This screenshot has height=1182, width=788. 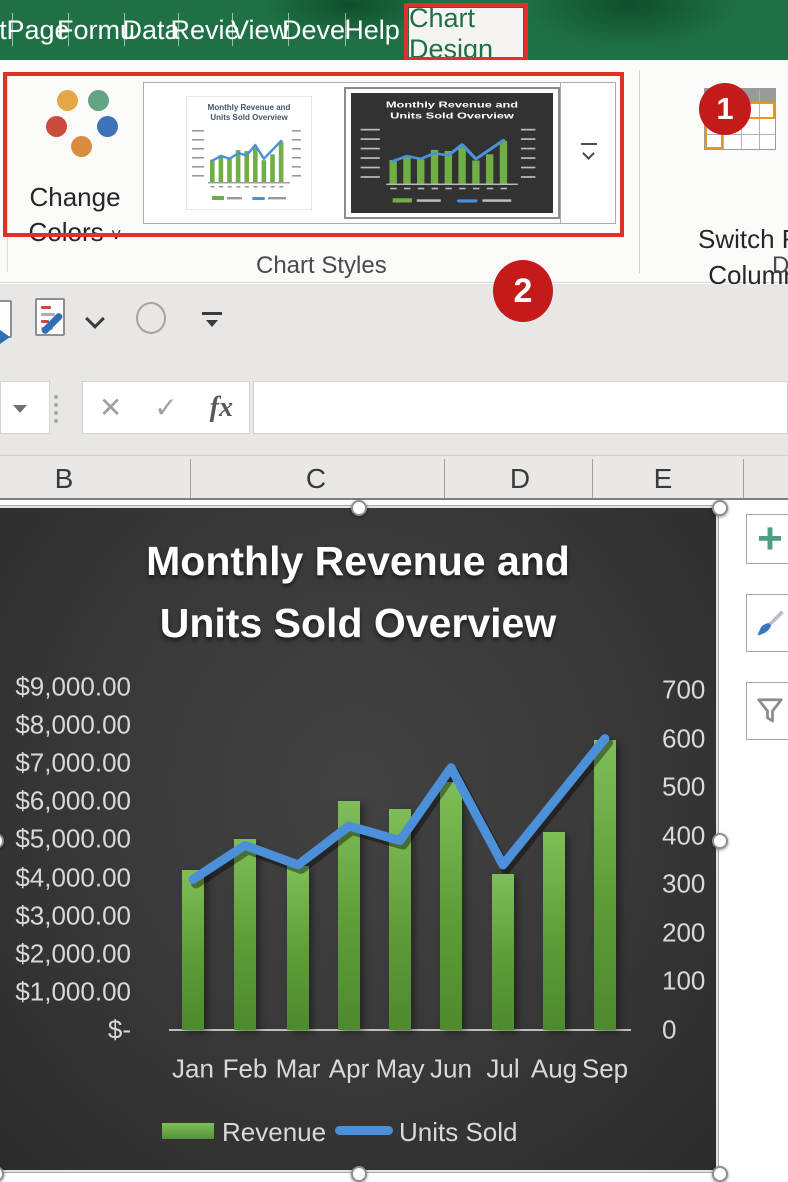 What do you see at coordinates (73, 762) in the screenshot?
I see `left-axis-tick: $7,000.00` at bounding box center [73, 762].